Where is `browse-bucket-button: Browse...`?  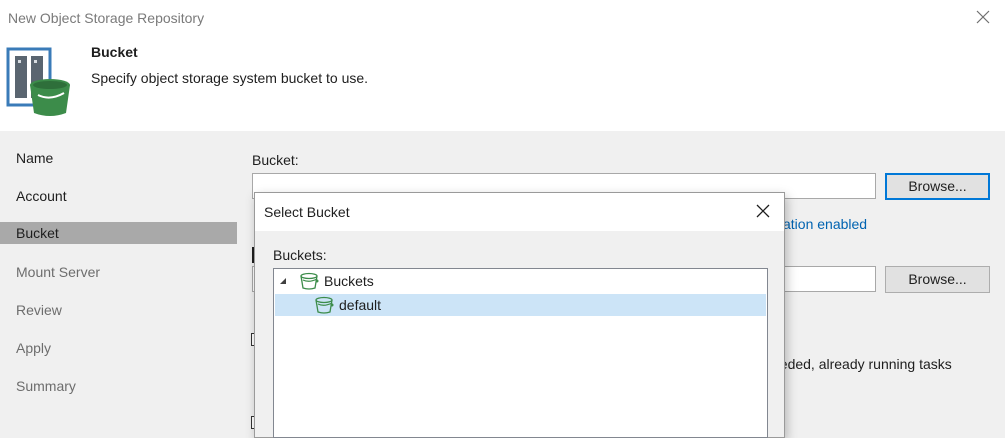
browse-bucket-button: Browse... is located at coordinates (937, 186).